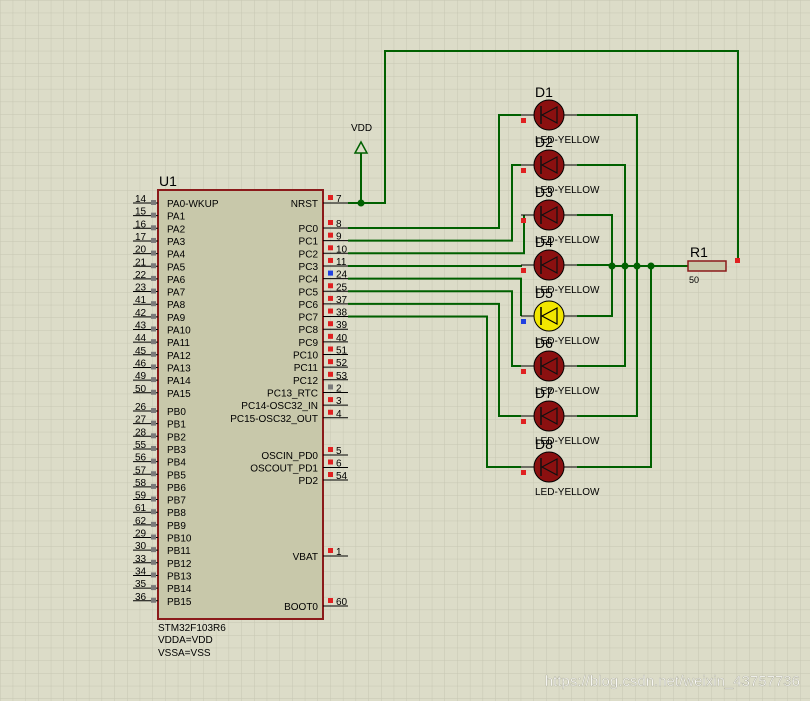  I want to click on pin-label: PB11, so click(179, 551).